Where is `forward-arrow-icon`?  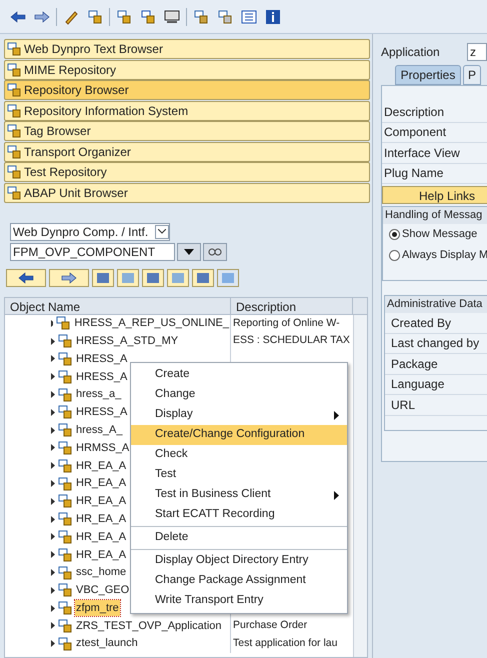
forward-arrow-icon is located at coordinates (69, 278).